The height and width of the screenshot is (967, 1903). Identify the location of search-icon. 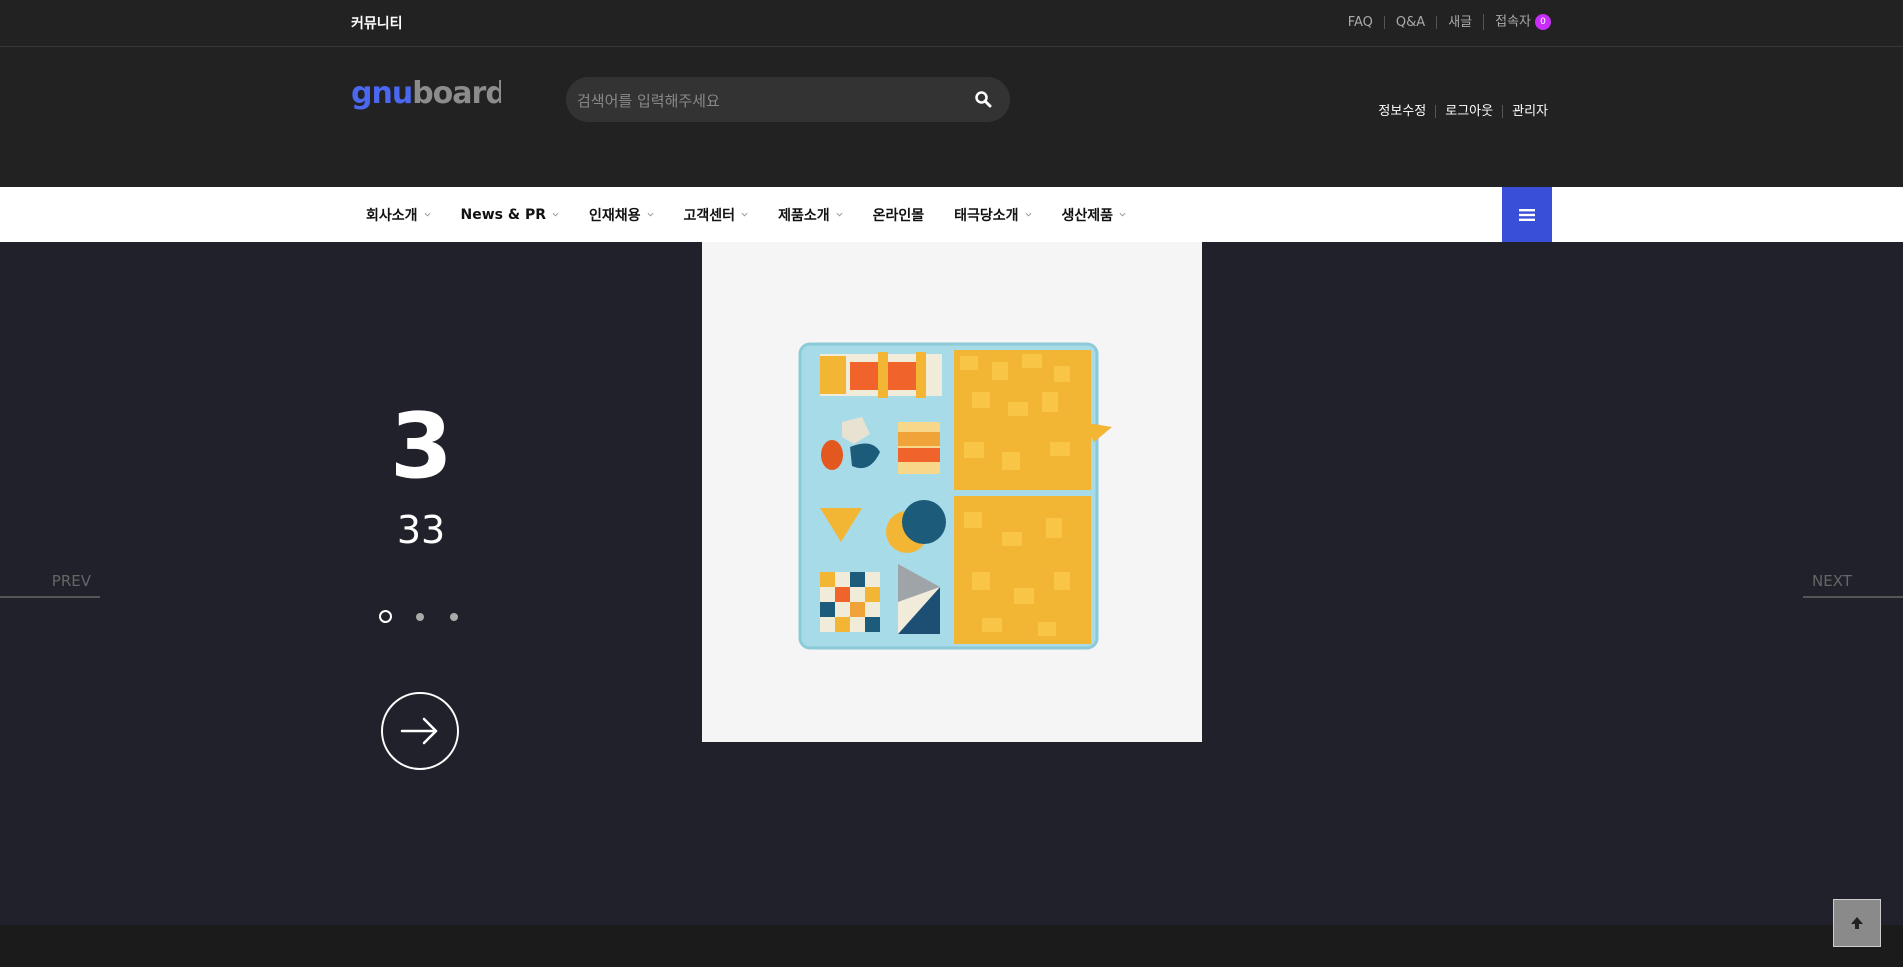
(983, 99).